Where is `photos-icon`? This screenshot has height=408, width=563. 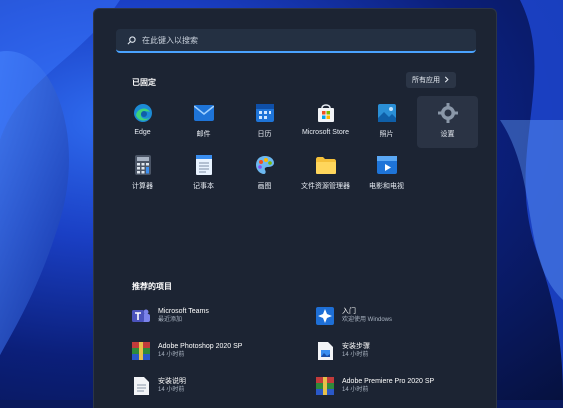
photos-icon is located at coordinates (387, 113).